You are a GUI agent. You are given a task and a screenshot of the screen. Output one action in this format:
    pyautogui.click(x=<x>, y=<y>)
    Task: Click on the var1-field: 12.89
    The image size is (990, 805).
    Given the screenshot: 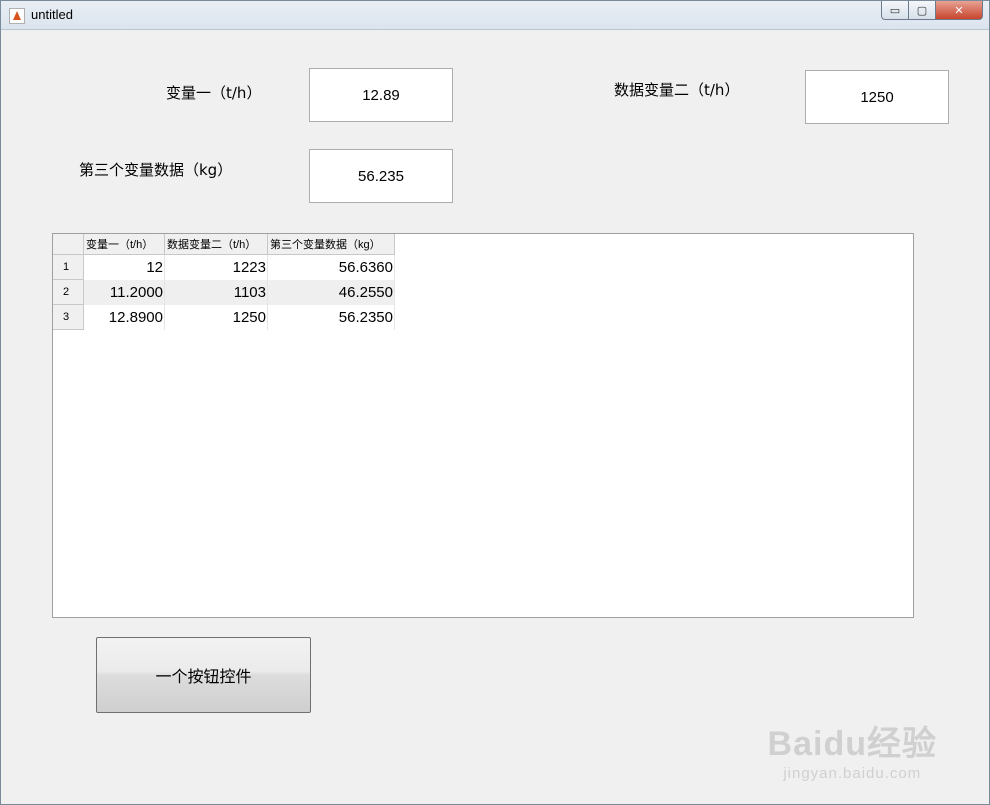 What is the action you would take?
    pyautogui.click(x=381, y=95)
    